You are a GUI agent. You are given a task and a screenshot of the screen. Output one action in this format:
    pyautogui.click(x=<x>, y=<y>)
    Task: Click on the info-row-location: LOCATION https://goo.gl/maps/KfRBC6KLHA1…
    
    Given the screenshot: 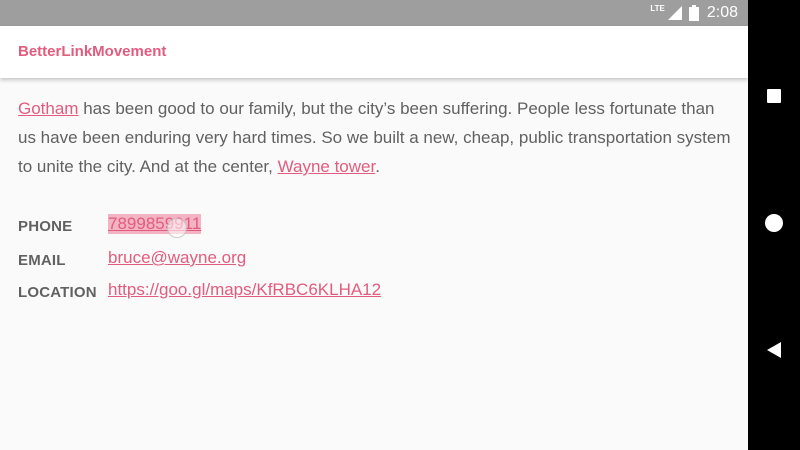 What is the action you would take?
    pyautogui.click(x=375, y=294)
    